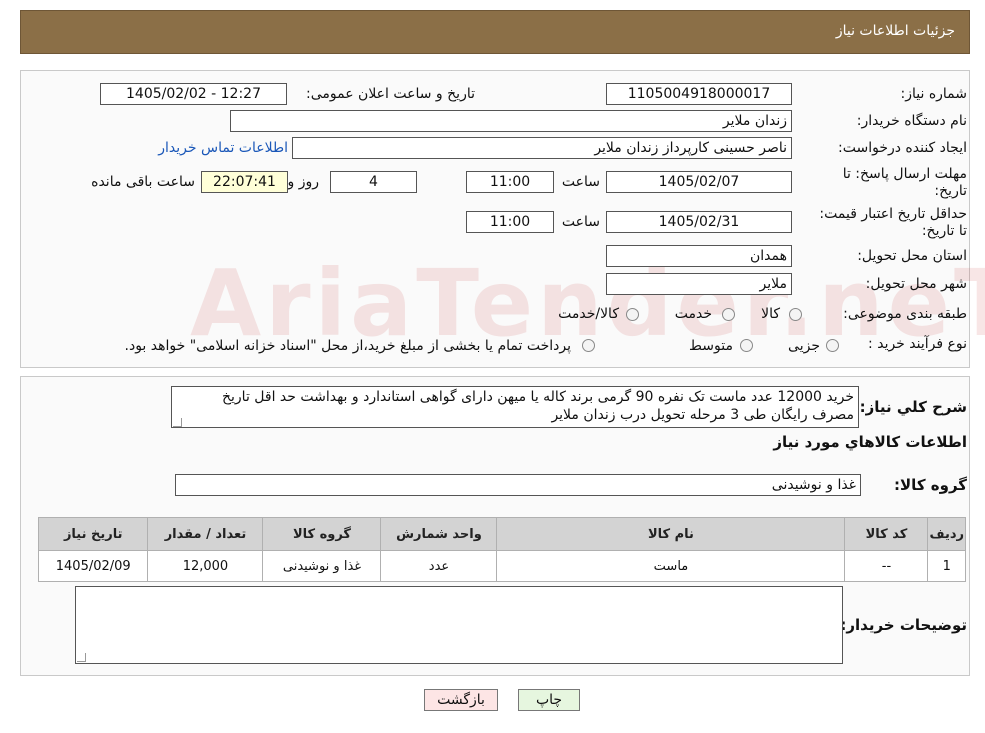 This screenshot has width=985, height=733. What do you see at coordinates (439, 566) in the screenshot?
I see `cell-unit: عدد` at bounding box center [439, 566].